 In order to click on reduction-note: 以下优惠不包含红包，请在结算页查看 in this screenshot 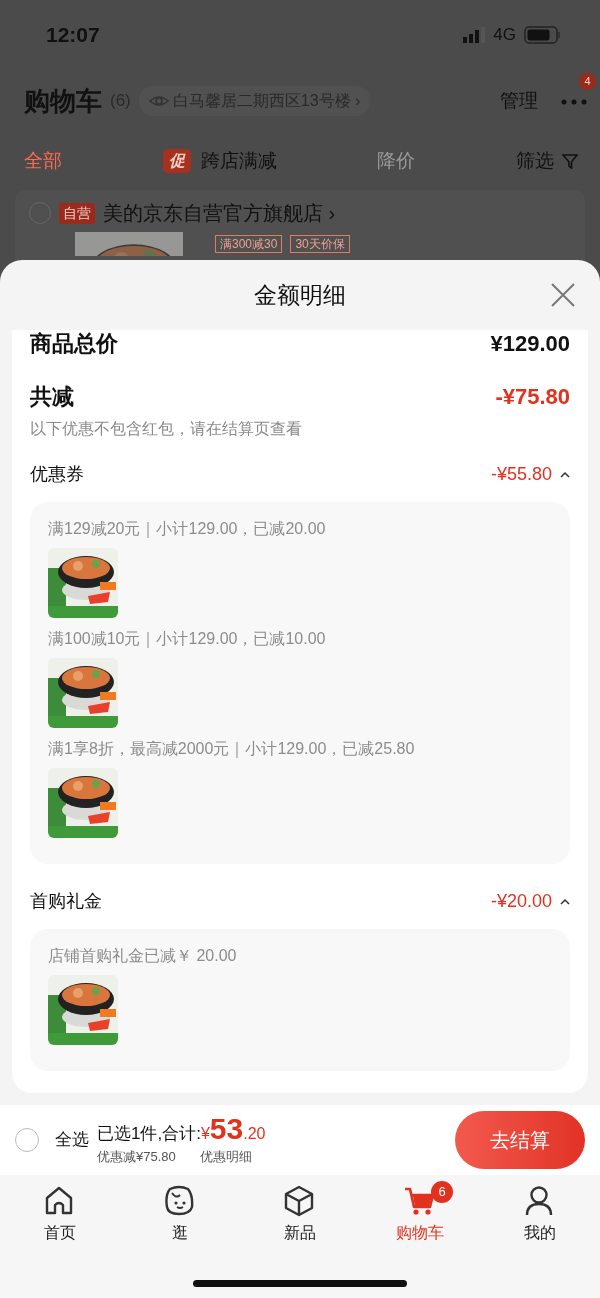, I will do `click(166, 429)`.